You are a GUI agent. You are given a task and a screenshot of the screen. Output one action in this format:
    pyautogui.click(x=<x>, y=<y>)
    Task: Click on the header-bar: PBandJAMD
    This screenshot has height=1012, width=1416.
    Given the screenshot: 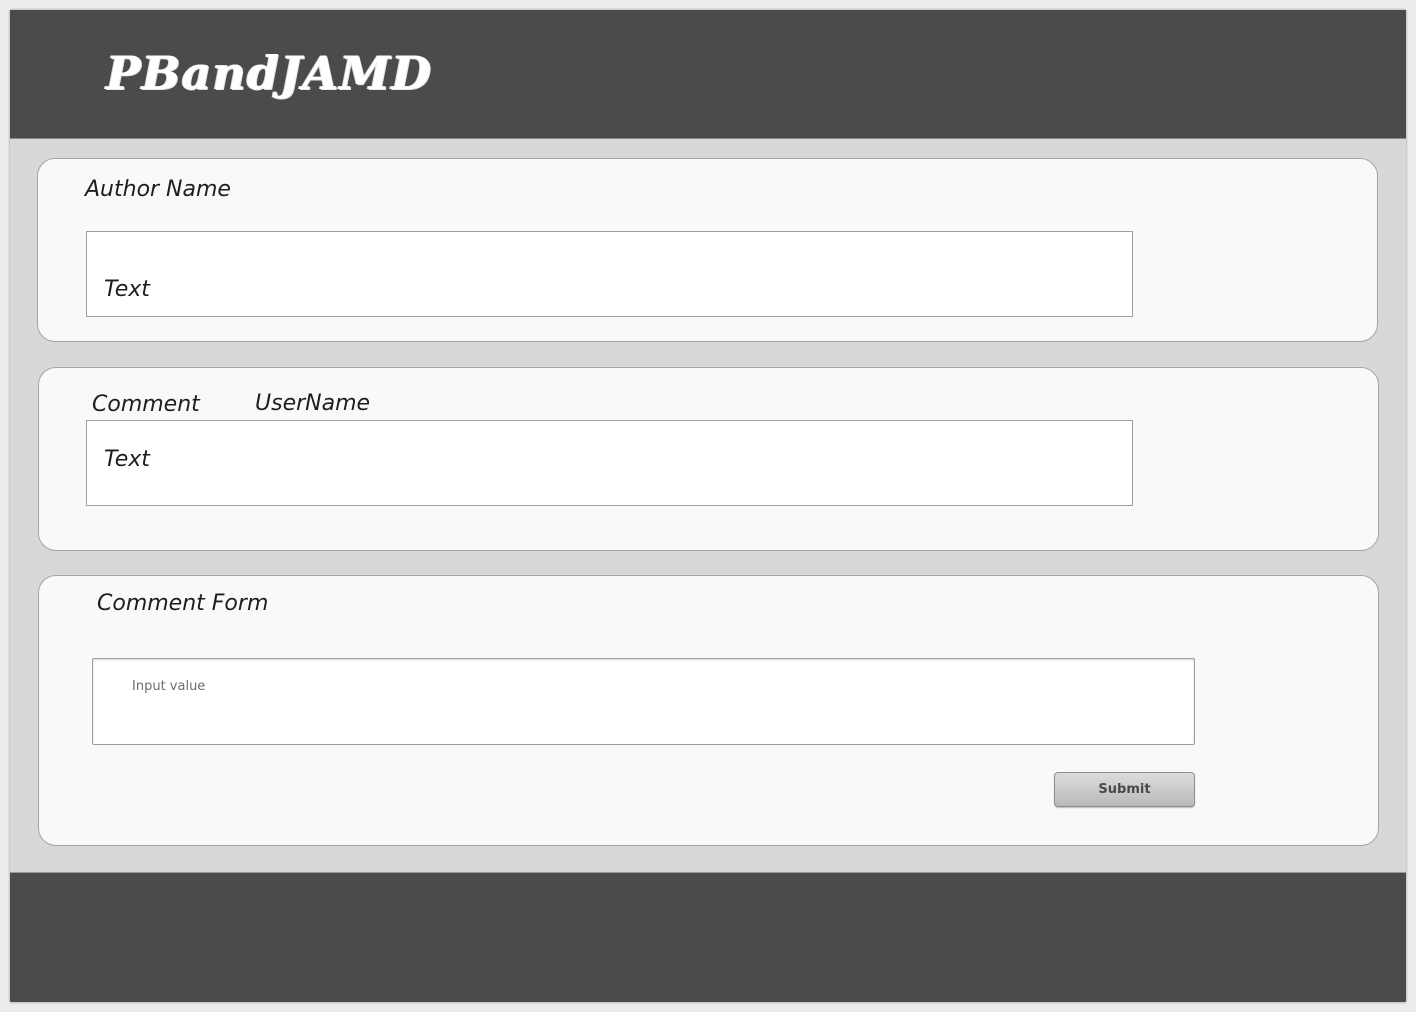 What is the action you would take?
    pyautogui.click(x=708, y=74)
    